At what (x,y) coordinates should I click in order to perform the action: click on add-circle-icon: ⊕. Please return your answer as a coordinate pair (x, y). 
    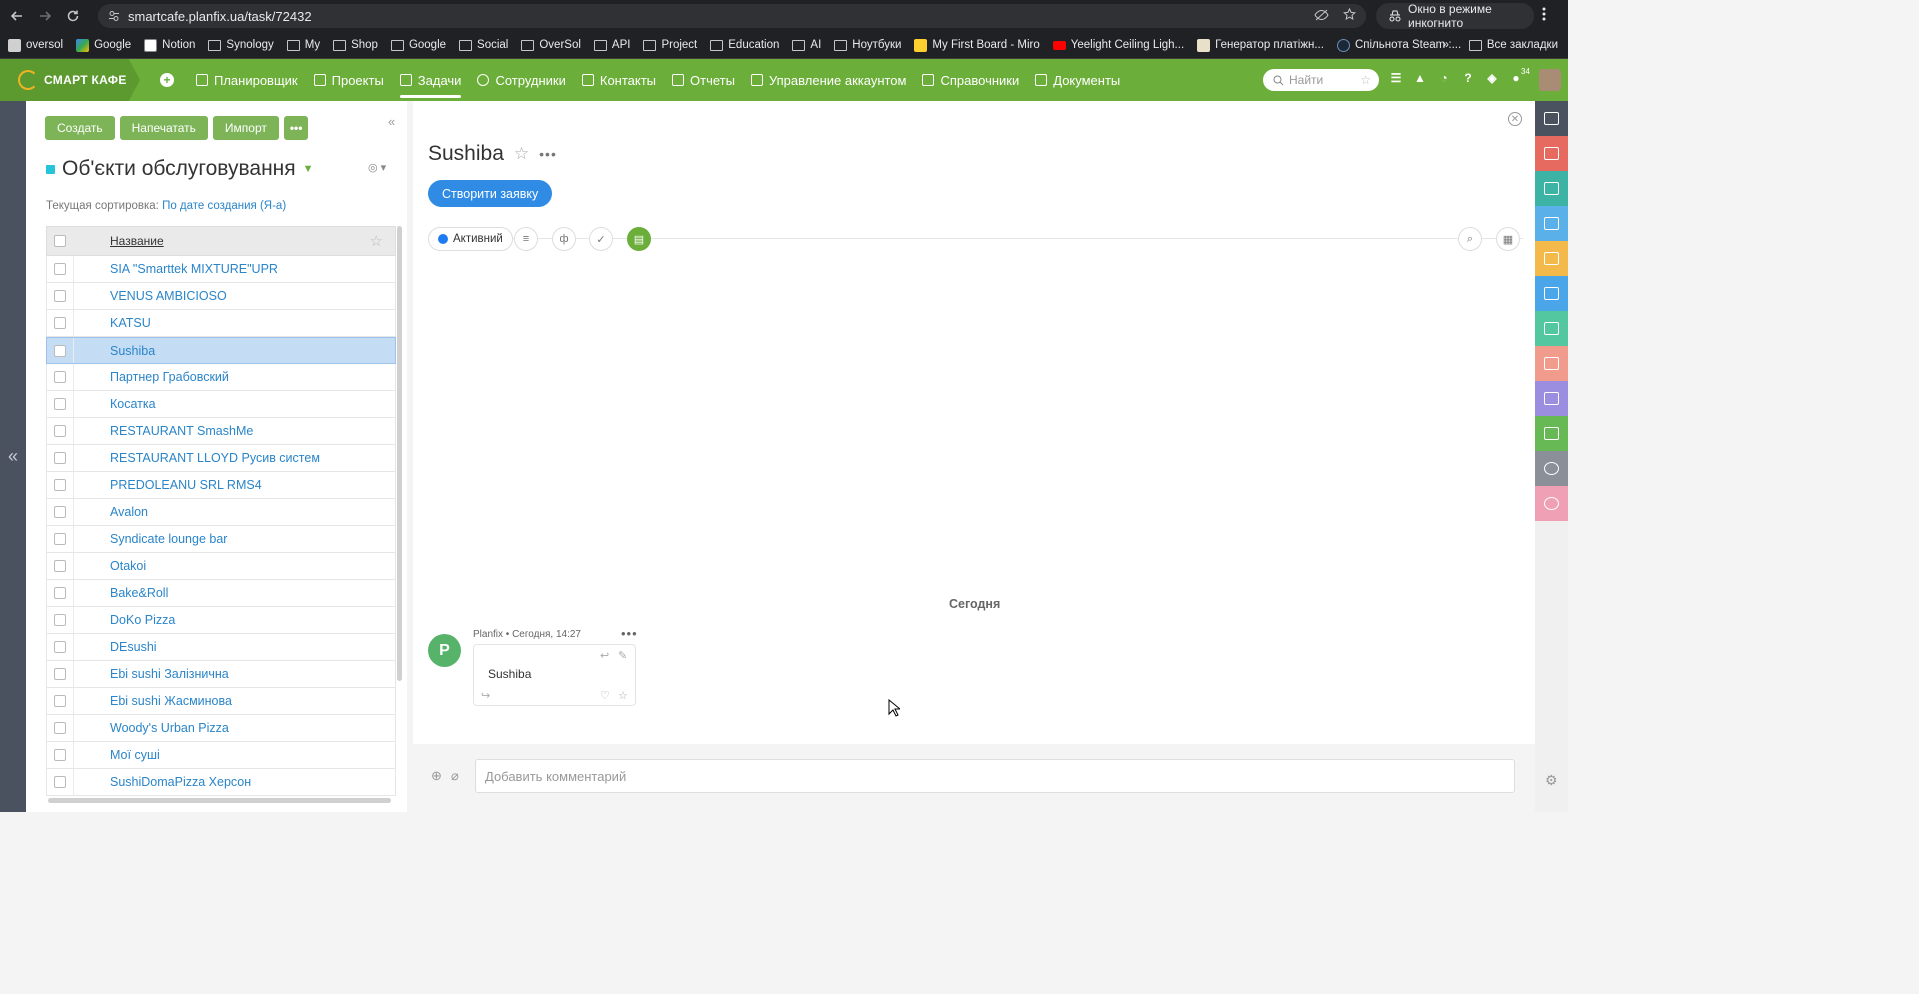
    Looking at the image, I should click on (436, 776).